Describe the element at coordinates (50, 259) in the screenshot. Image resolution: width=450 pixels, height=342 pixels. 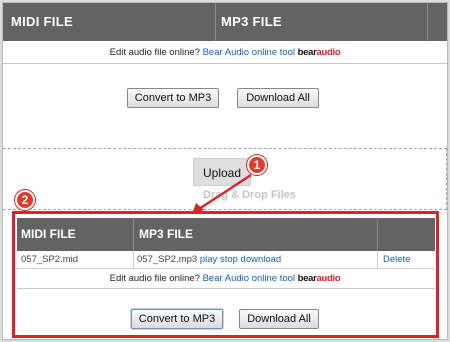
I see `midi-filename: 057_SP2.mid` at that location.